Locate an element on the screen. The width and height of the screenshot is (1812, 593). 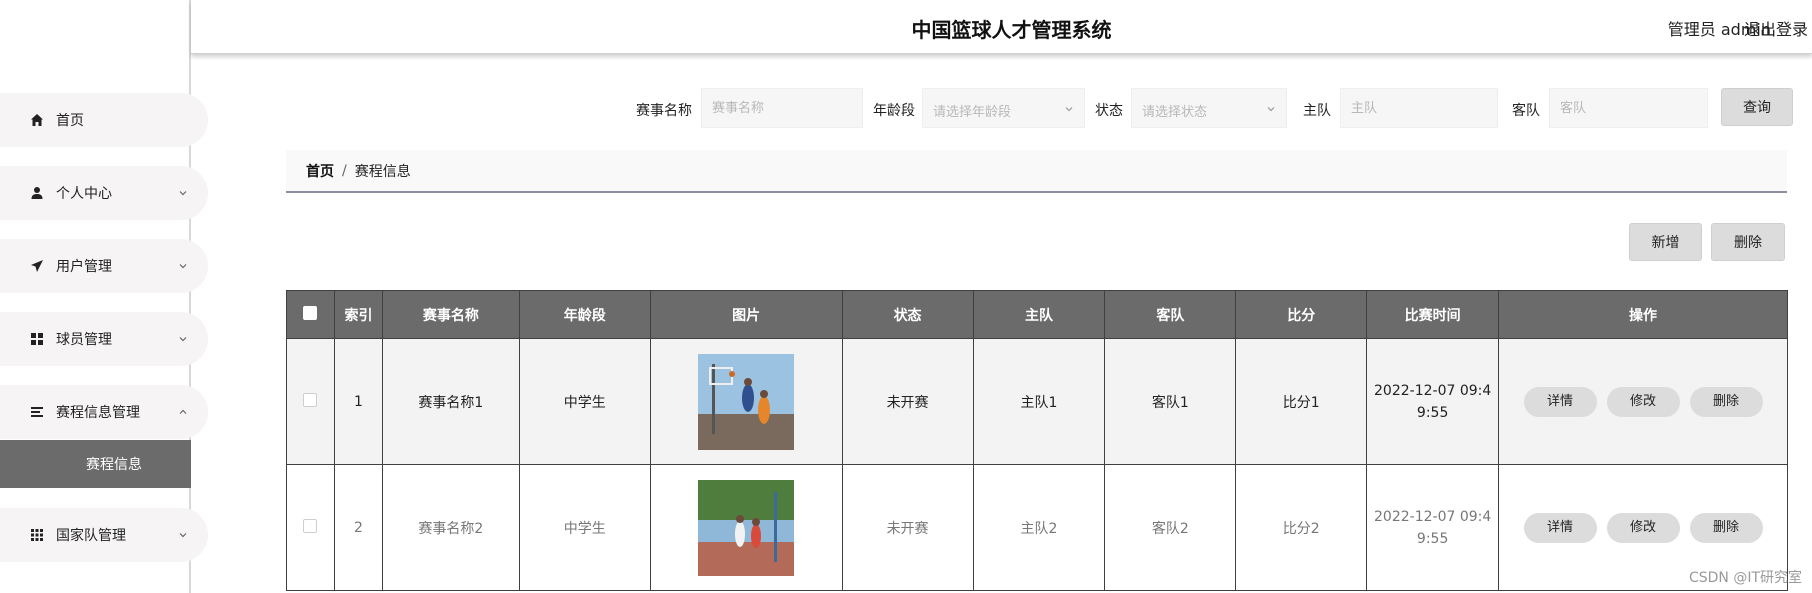
match-name-input is located at coordinates (782, 108).